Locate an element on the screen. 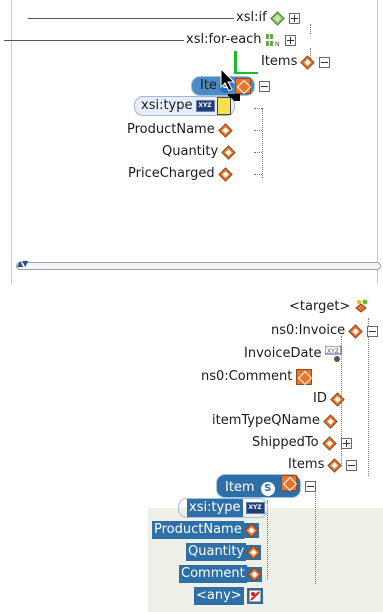  tree-node-xsl-for-each: xsl:for-each N is located at coordinates (241, 40).